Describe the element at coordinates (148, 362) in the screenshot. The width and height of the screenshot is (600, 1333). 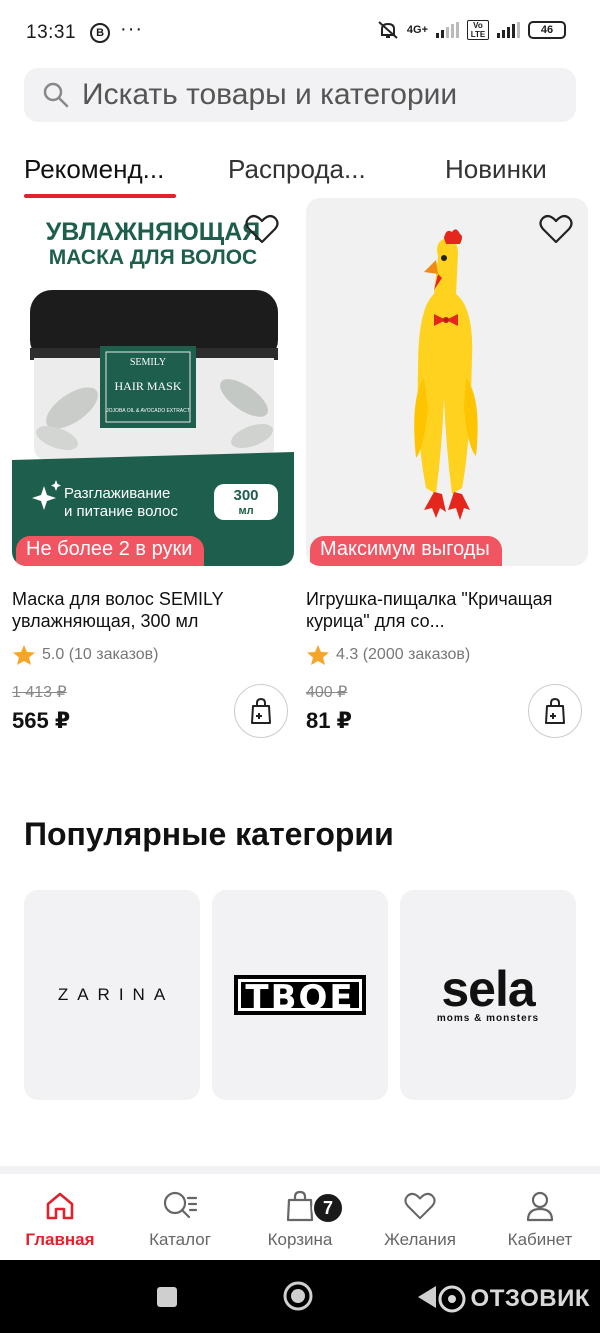
I see `image-brand: SEMILY` at that location.